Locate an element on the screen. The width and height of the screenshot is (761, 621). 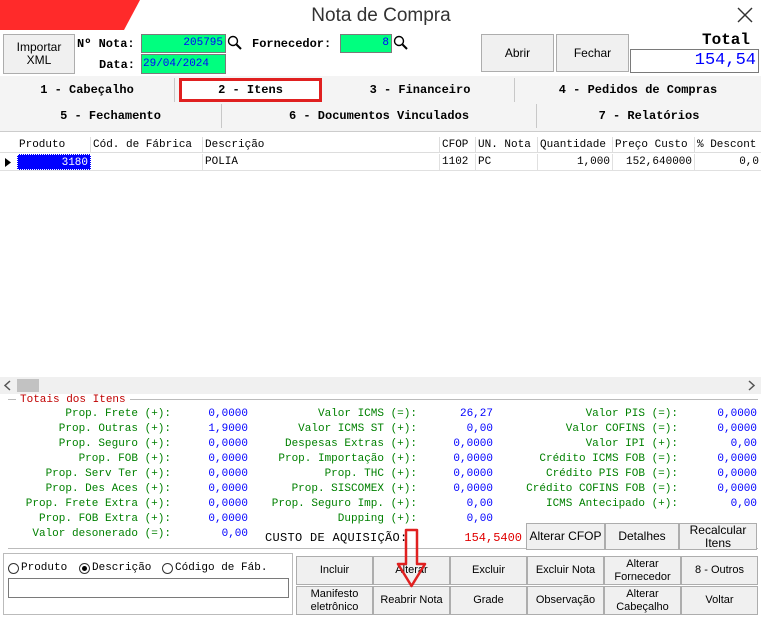
fechar-button: Fechar is located at coordinates (592, 53).